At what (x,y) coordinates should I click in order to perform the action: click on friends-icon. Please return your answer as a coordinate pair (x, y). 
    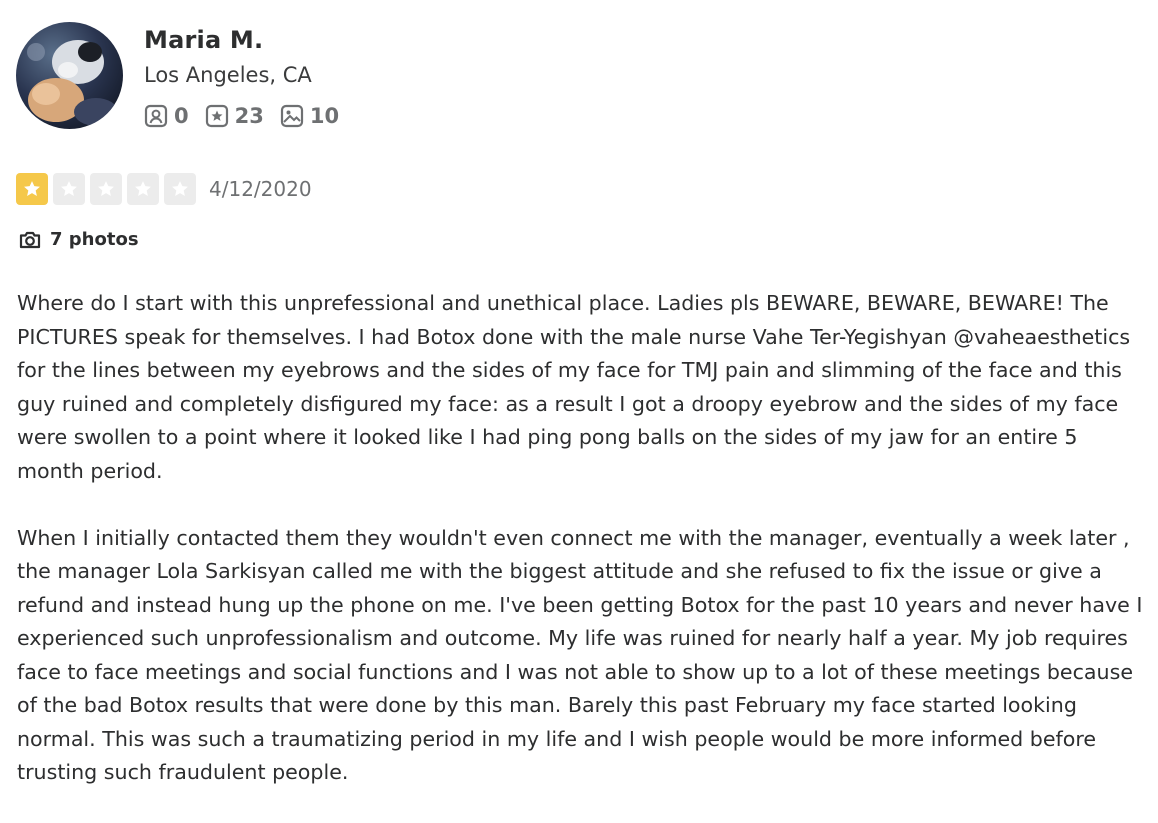
    Looking at the image, I should click on (156, 116).